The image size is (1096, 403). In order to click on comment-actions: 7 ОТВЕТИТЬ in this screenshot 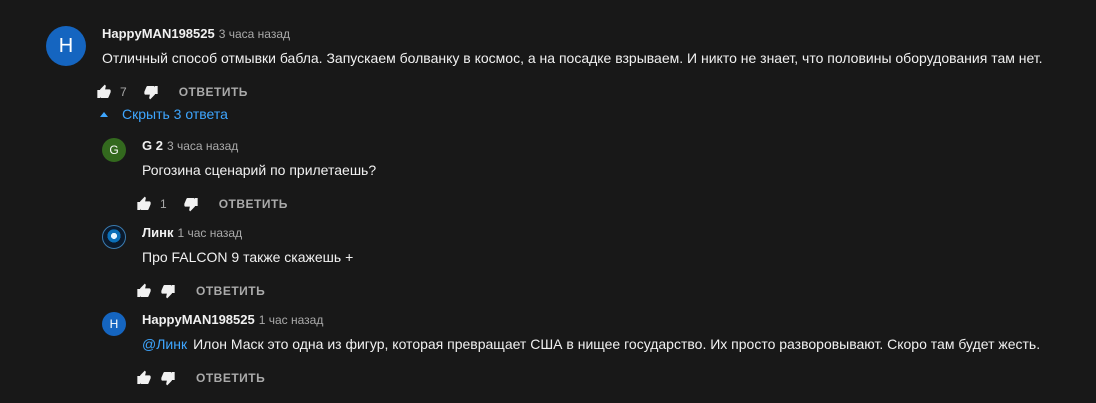, I will do `click(568, 92)`.